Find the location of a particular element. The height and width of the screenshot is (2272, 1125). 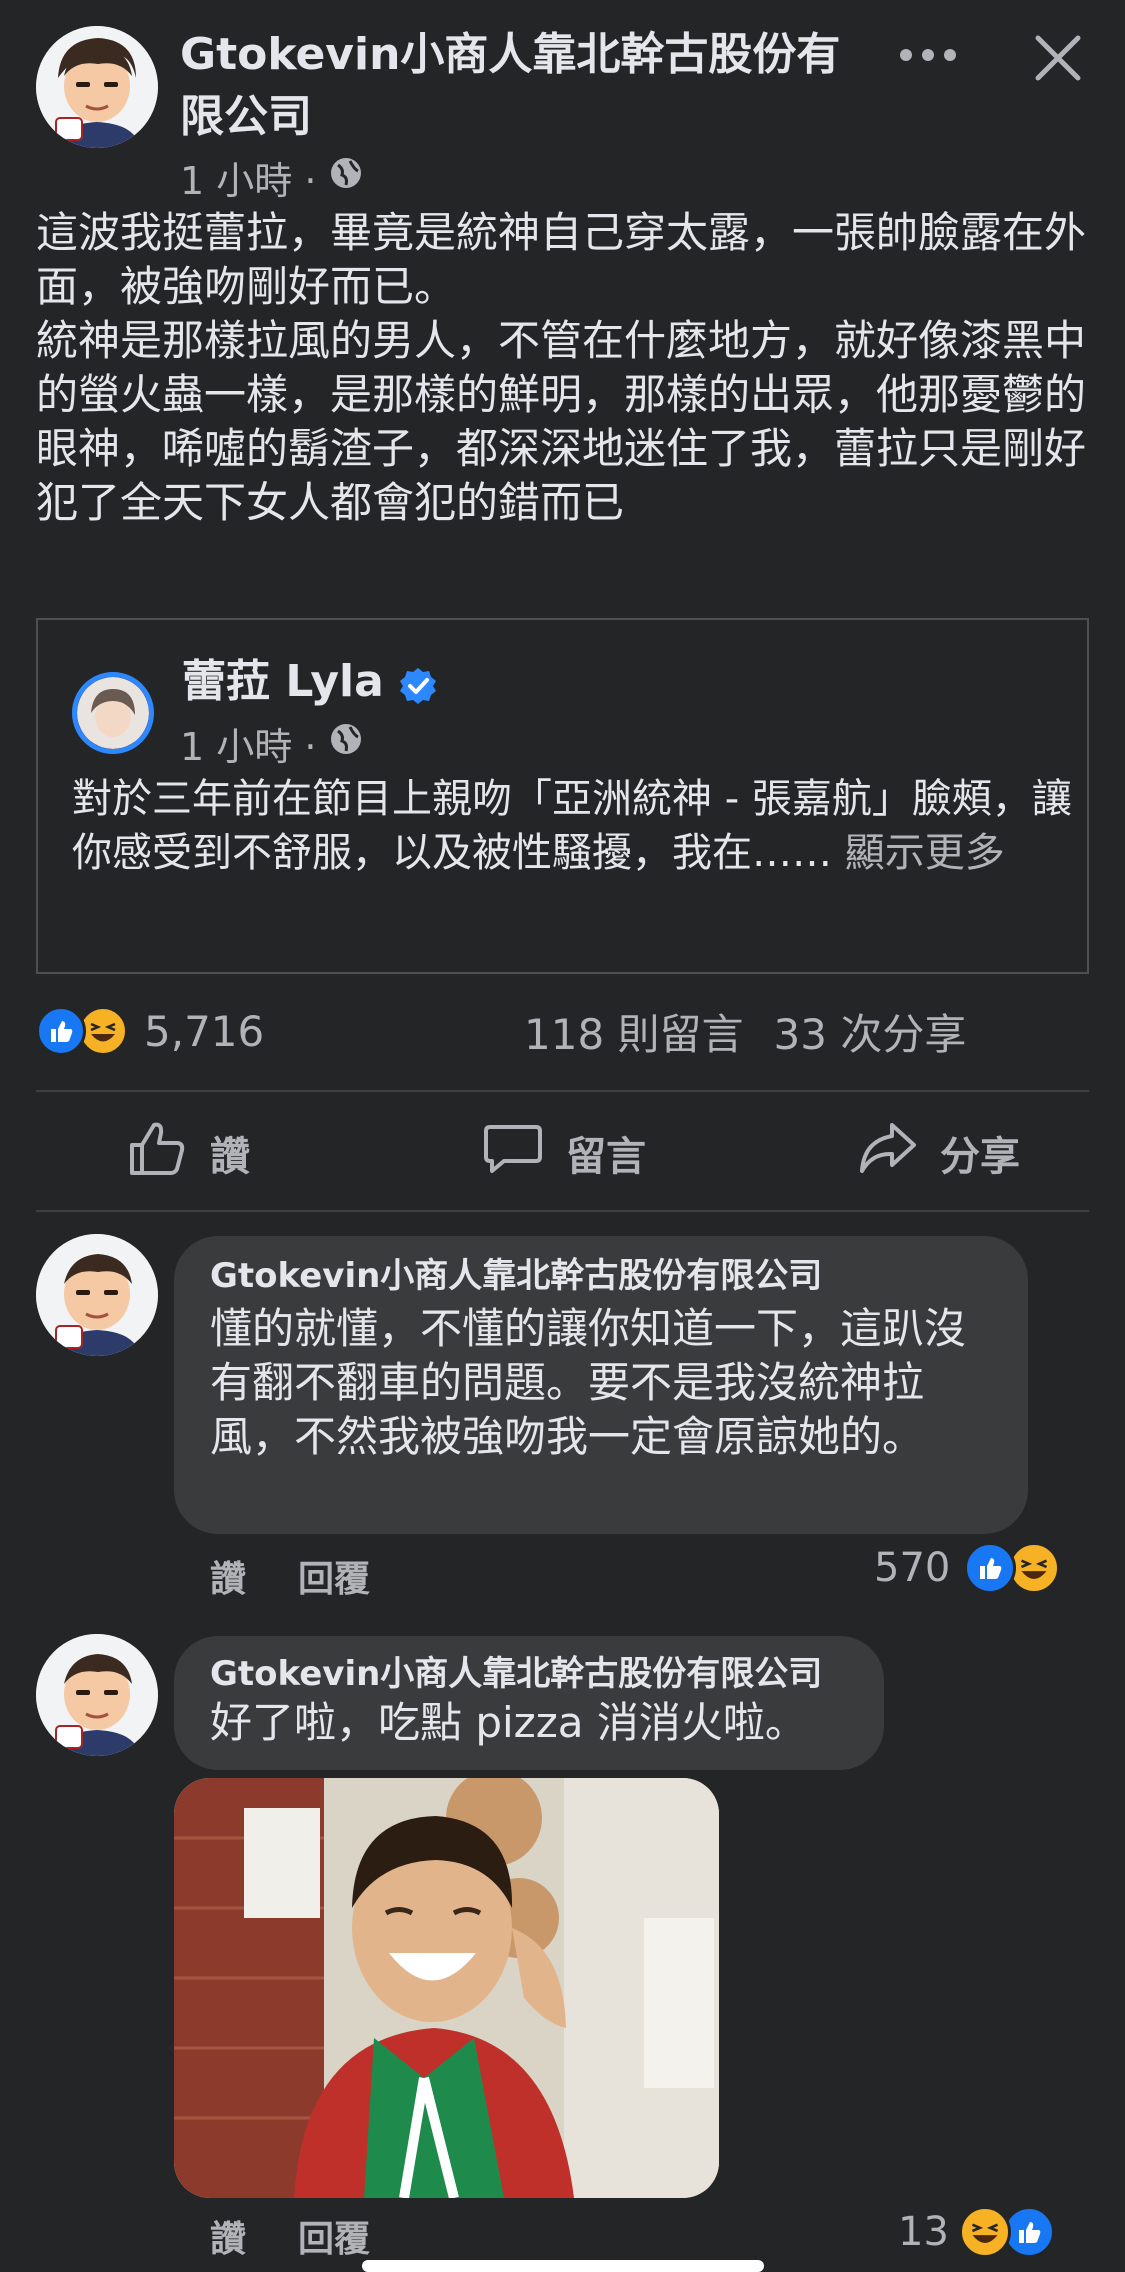

post-stats: 118 則留言 33 次分享 is located at coordinates (745, 1035).